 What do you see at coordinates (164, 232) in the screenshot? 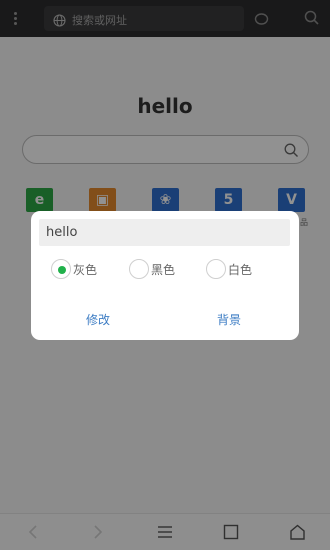
I see `title-input` at bounding box center [164, 232].